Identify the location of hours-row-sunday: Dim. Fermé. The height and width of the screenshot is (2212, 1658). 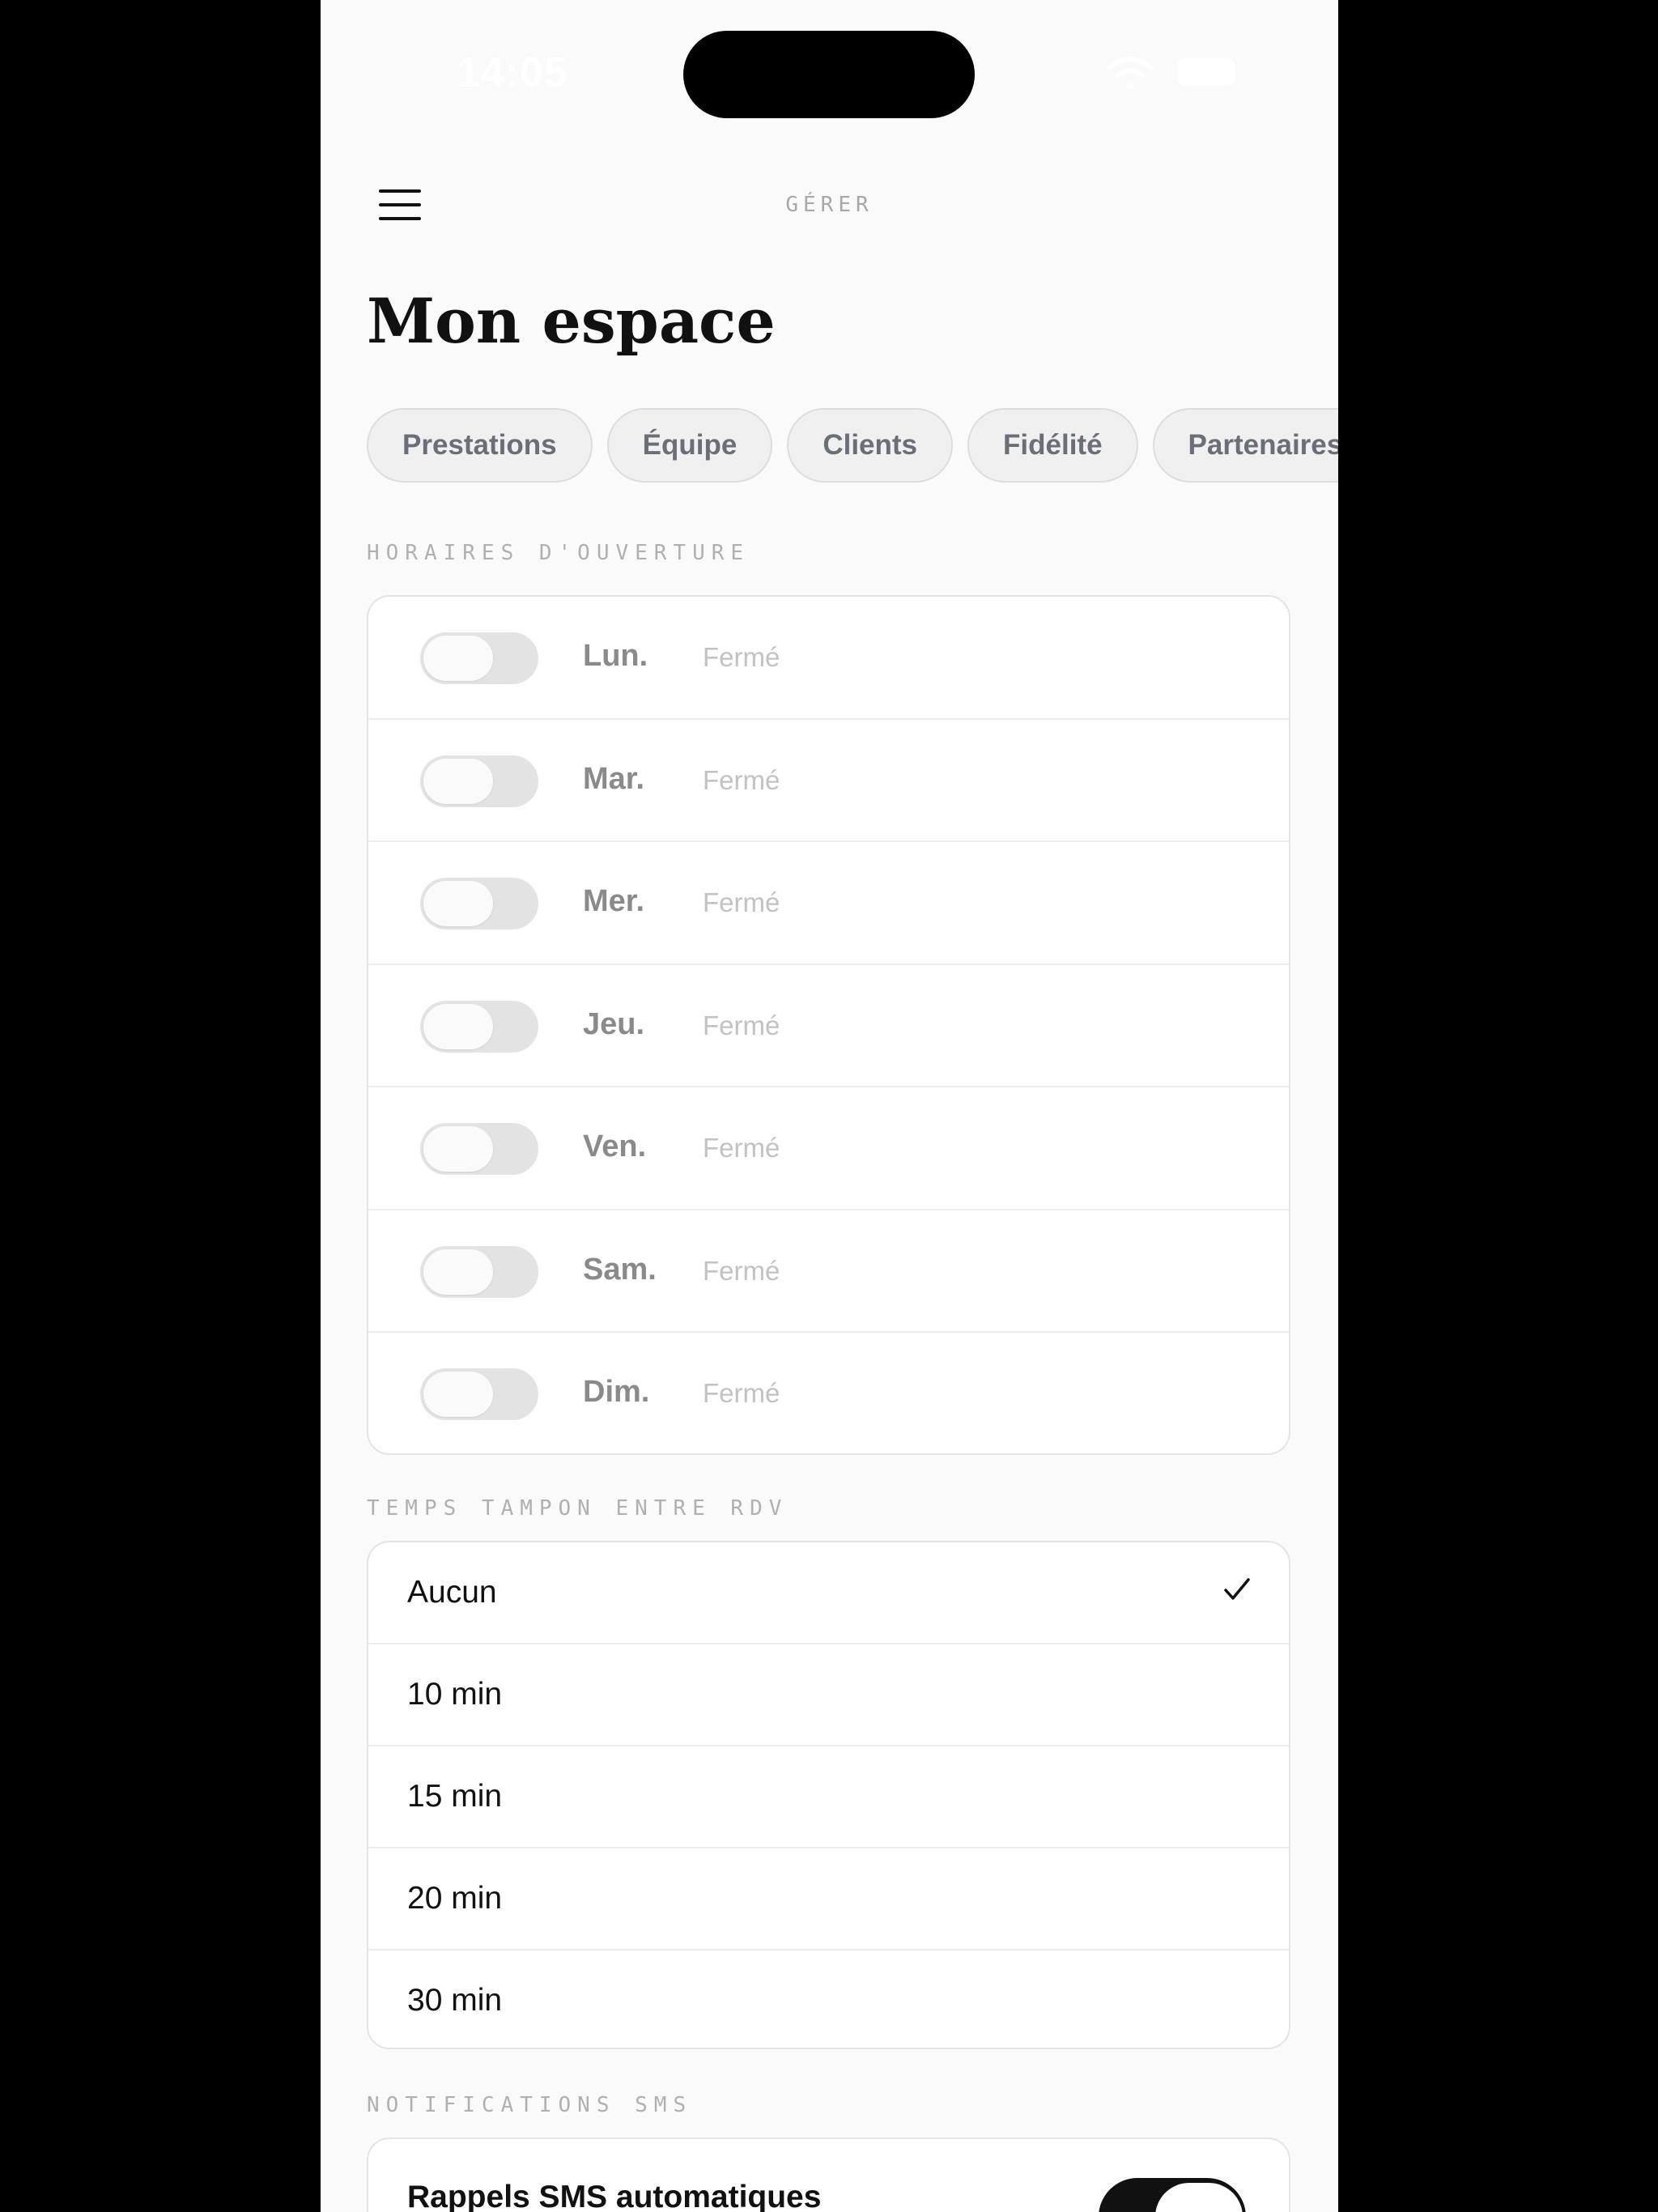
(828, 1393).